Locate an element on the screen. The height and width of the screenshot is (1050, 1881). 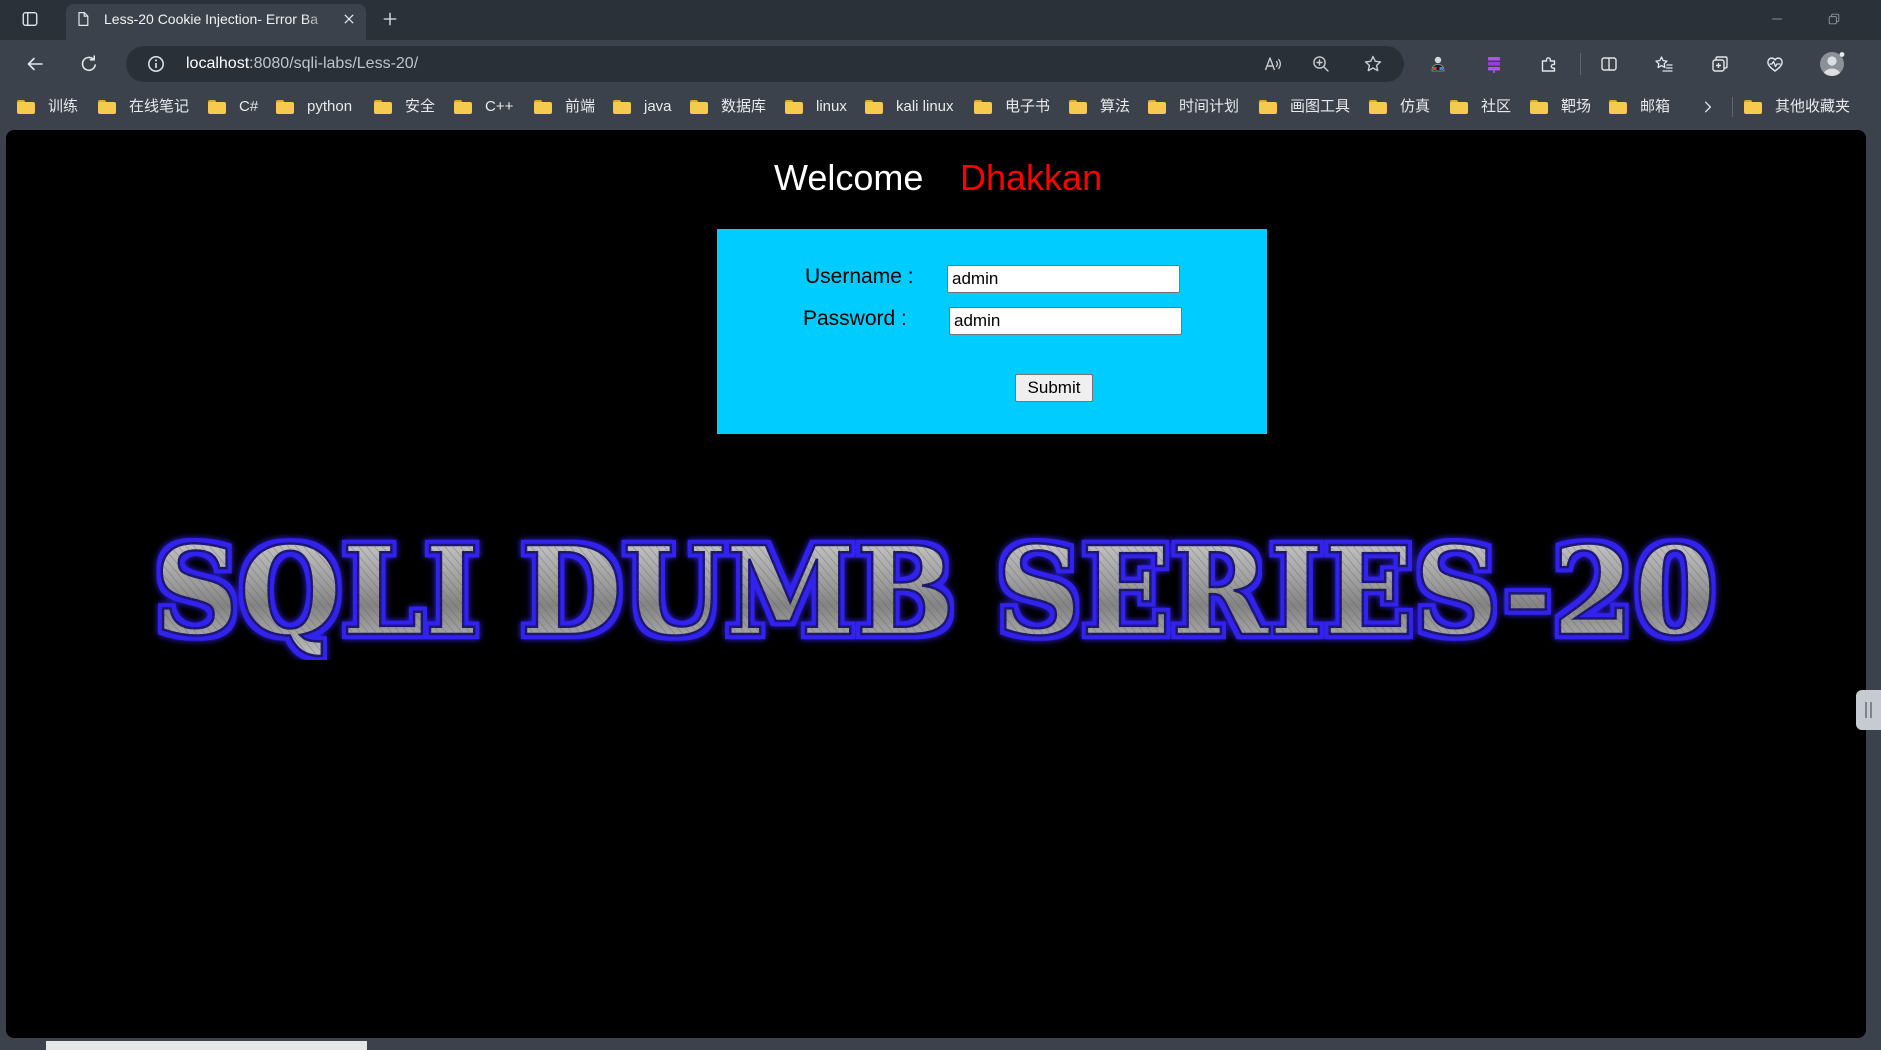
password-input is located at coordinates (1065, 321).